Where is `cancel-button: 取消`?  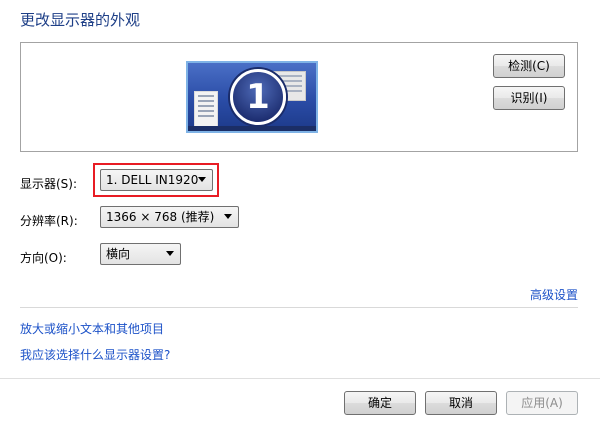 cancel-button: 取消 is located at coordinates (461, 403).